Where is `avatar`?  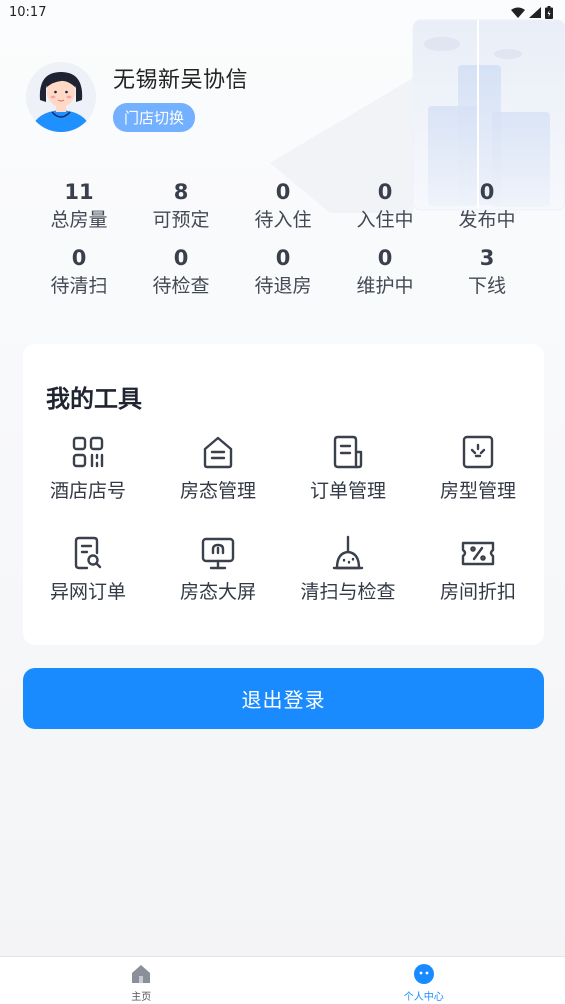
avatar is located at coordinates (61, 97).